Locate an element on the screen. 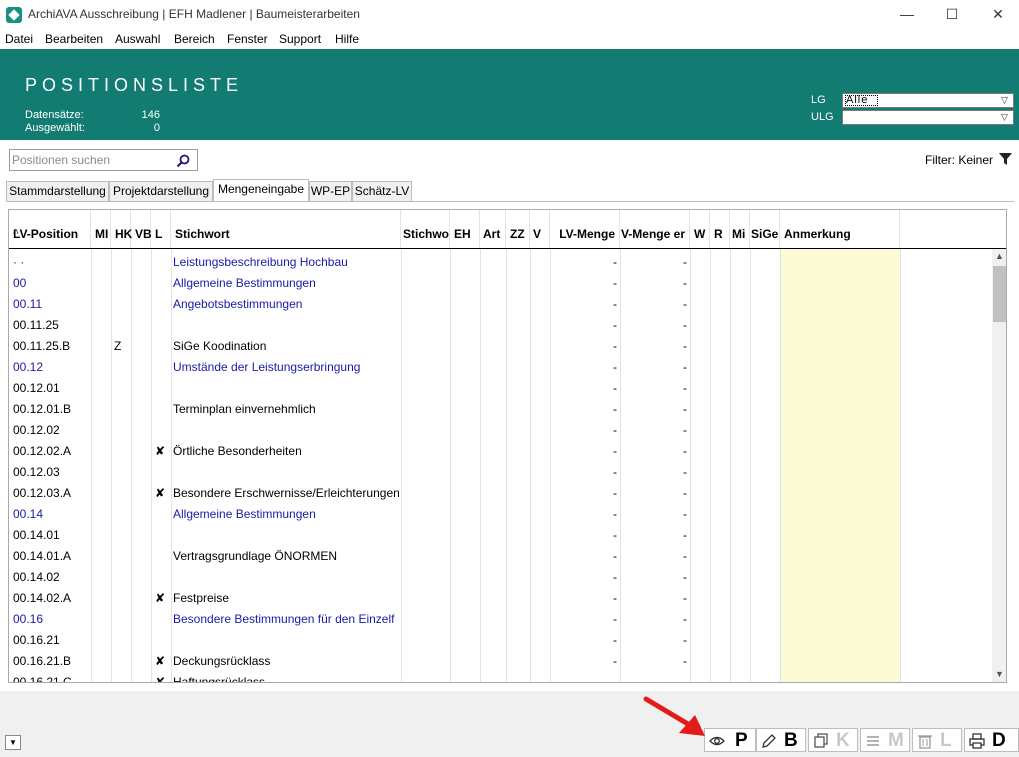 The width and height of the screenshot is (1019, 757). lv-position-cell: 00.12 is located at coordinates (28, 367).